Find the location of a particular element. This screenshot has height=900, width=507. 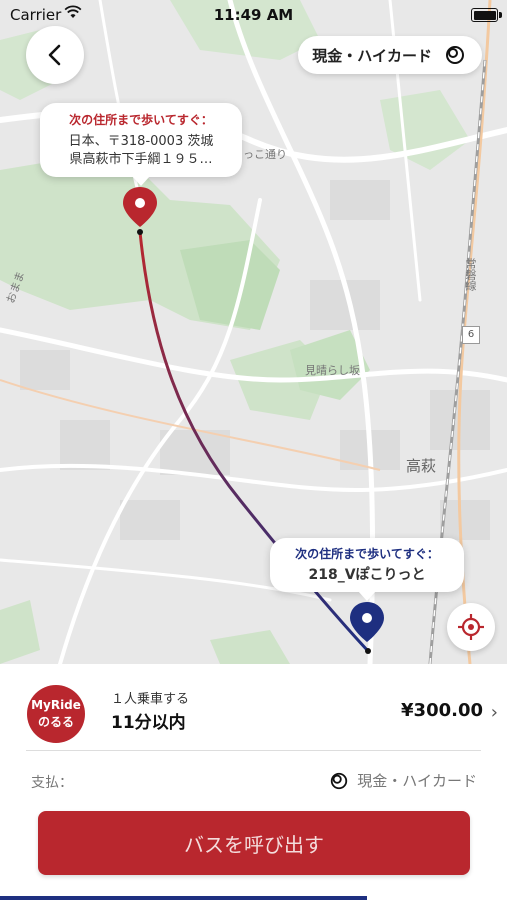

end-pin-icon is located at coordinates (367, 622).